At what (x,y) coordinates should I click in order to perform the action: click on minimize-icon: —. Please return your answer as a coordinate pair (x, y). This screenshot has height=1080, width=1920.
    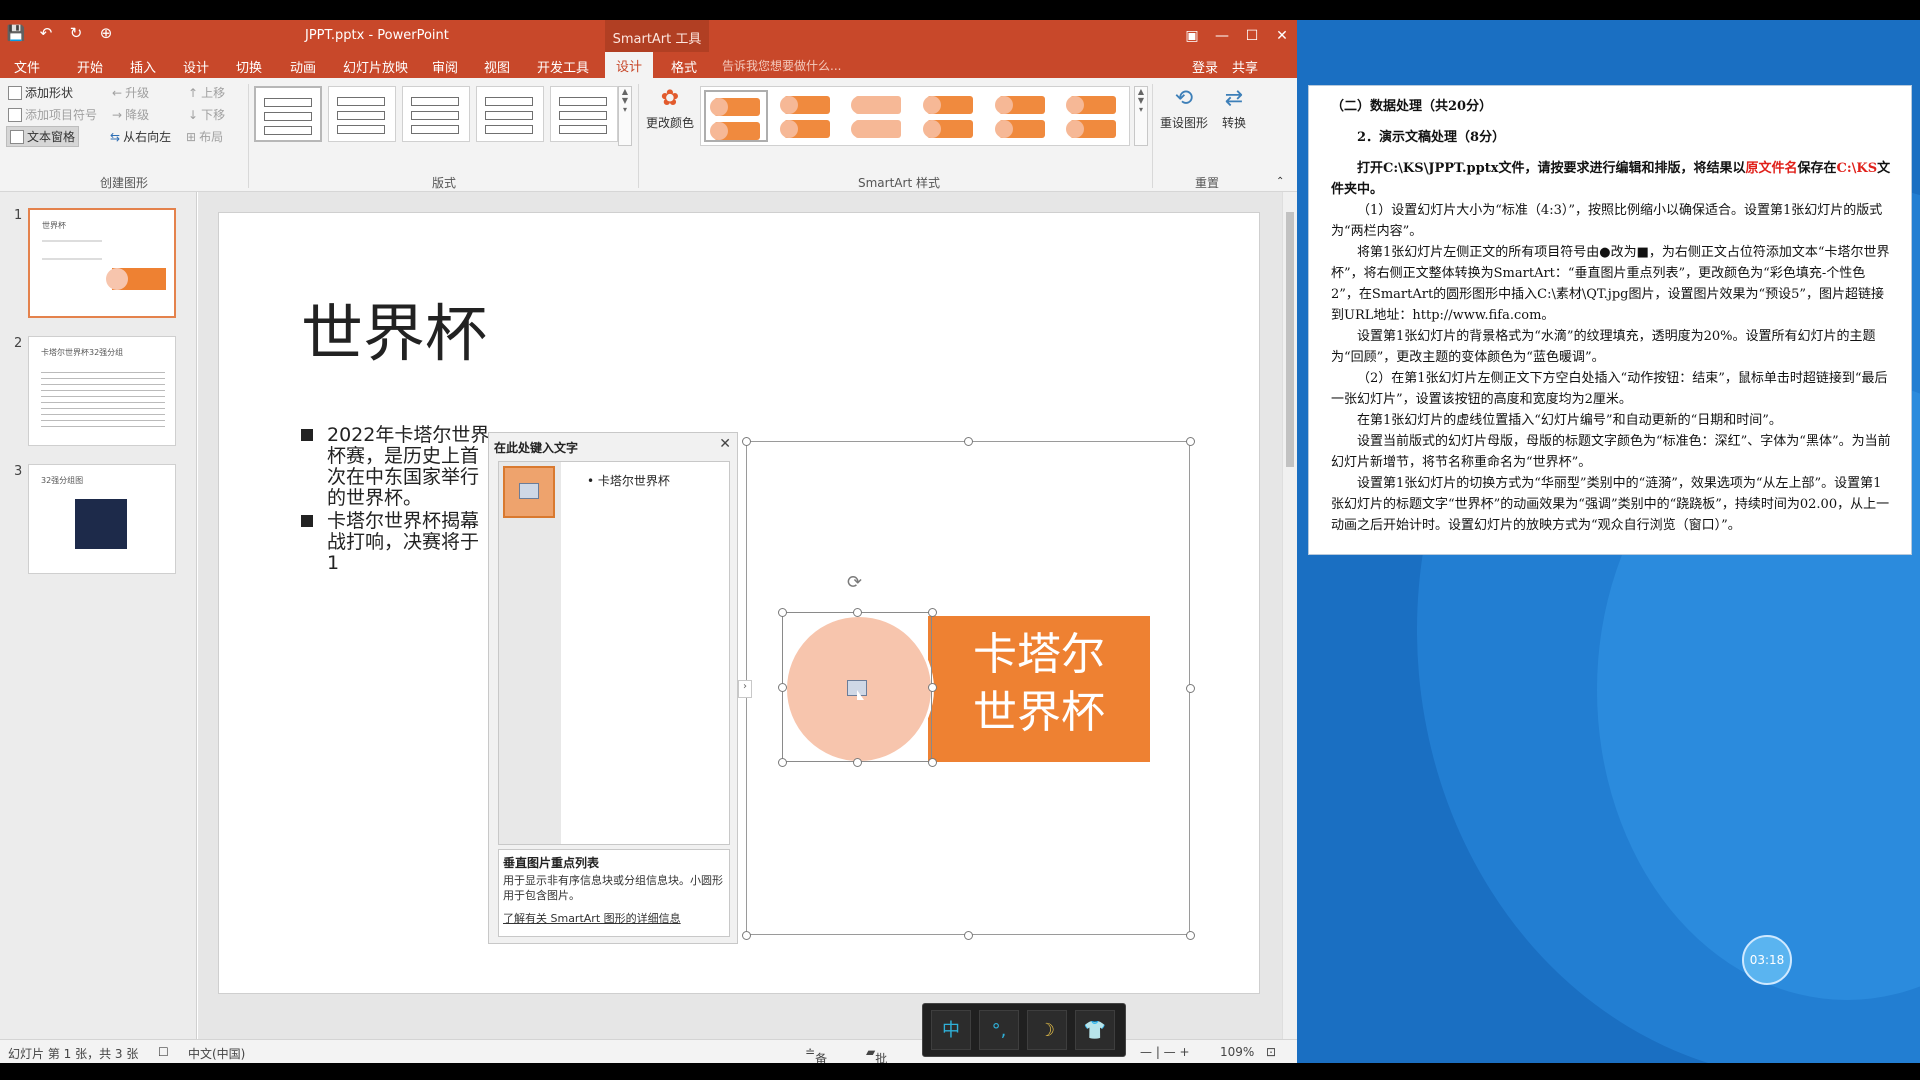
    Looking at the image, I should click on (1222, 36).